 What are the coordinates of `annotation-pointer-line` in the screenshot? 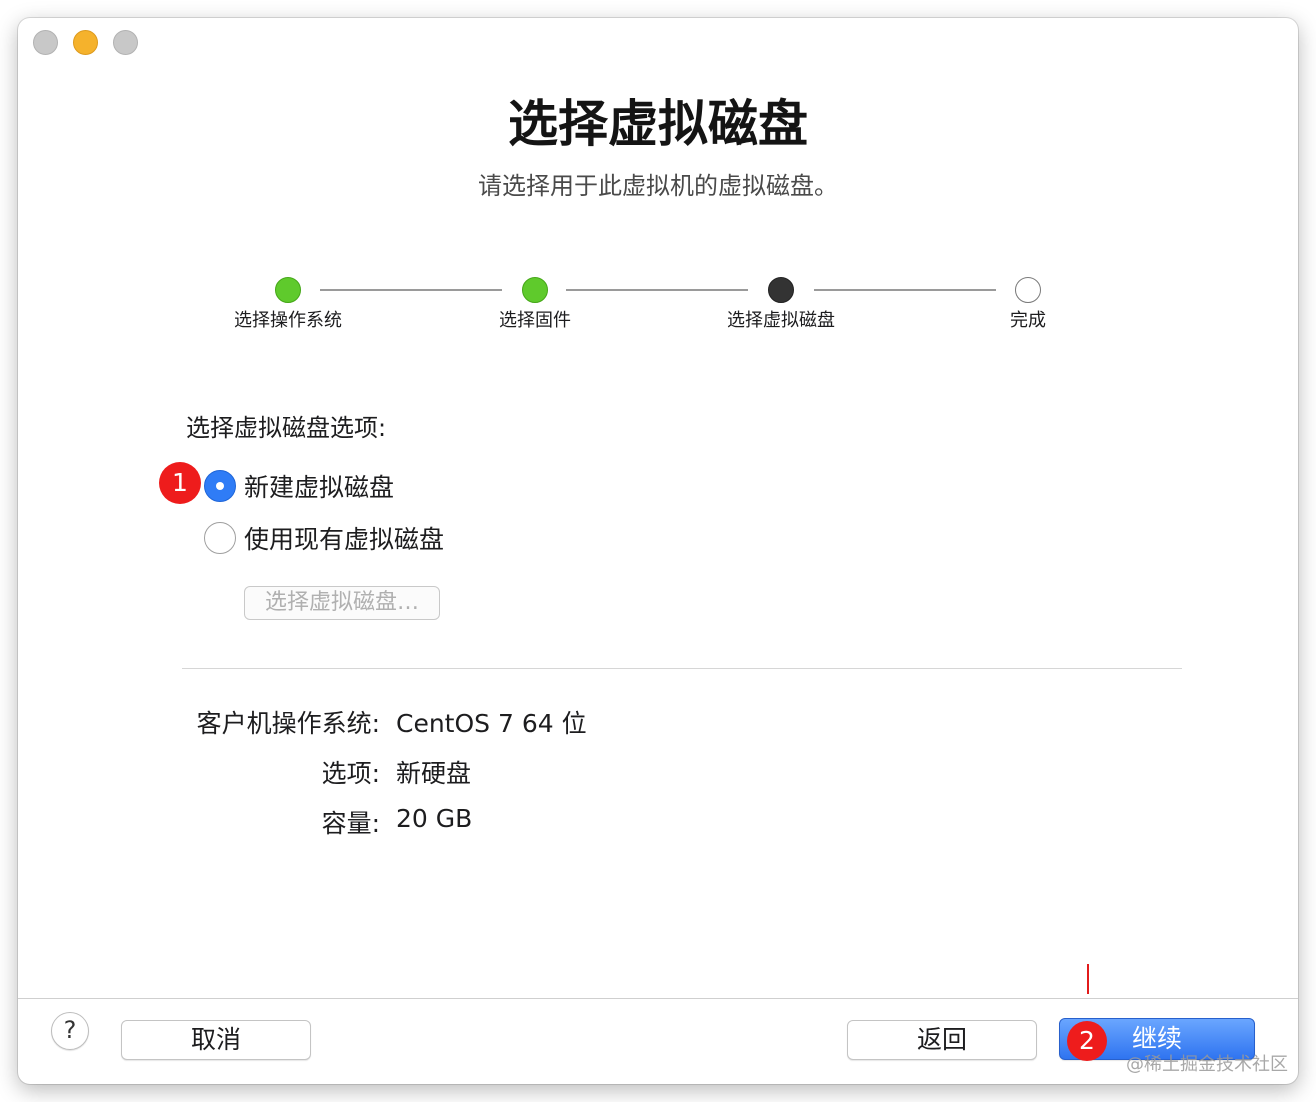 It's located at (1088, 979).